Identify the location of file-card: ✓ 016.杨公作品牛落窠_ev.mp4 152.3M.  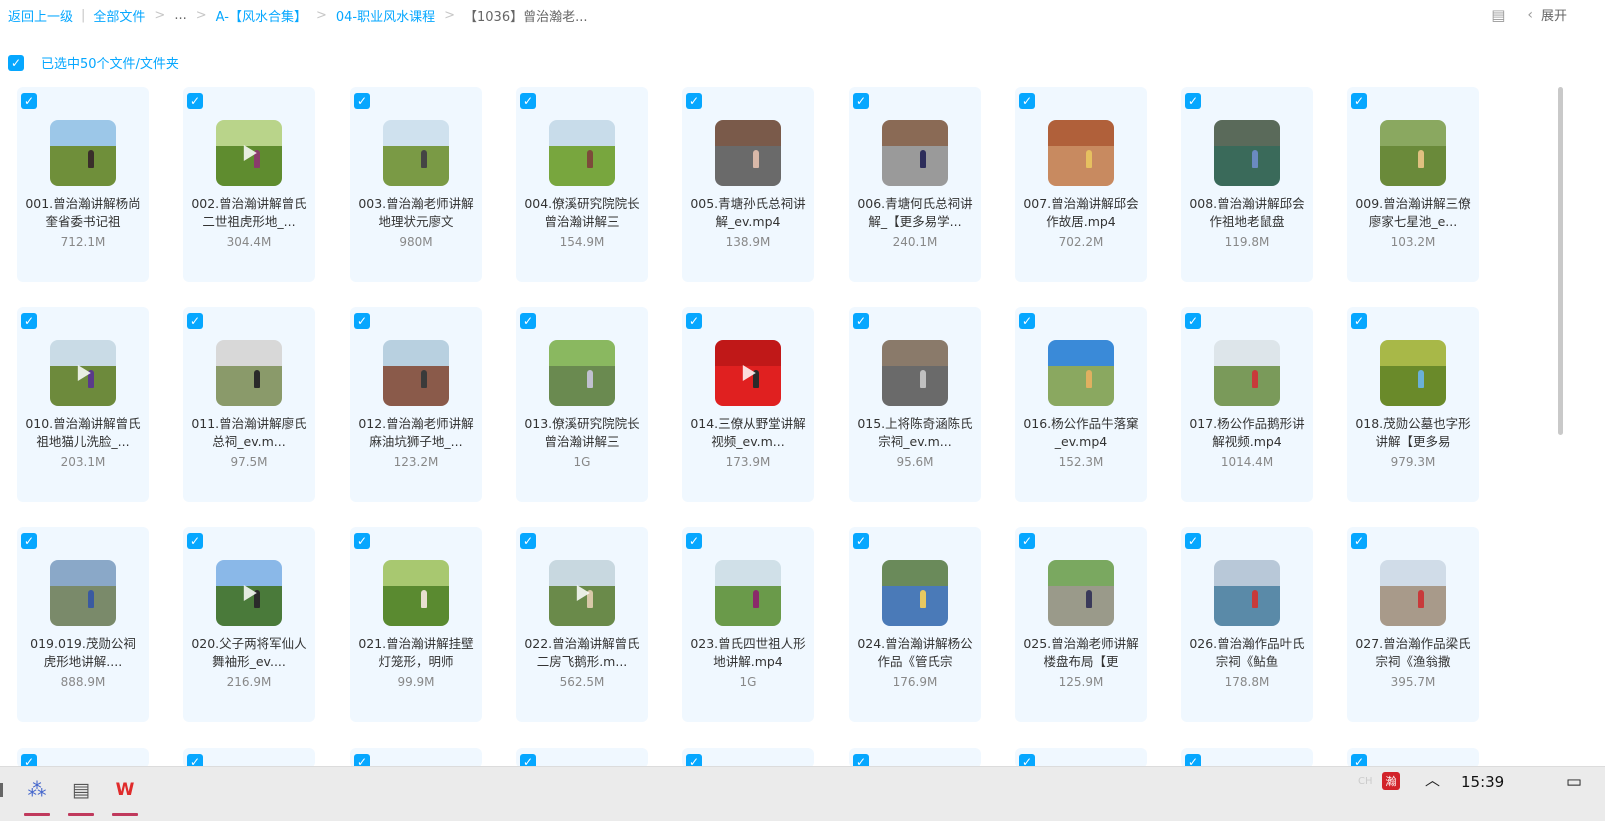
(1081, 404).